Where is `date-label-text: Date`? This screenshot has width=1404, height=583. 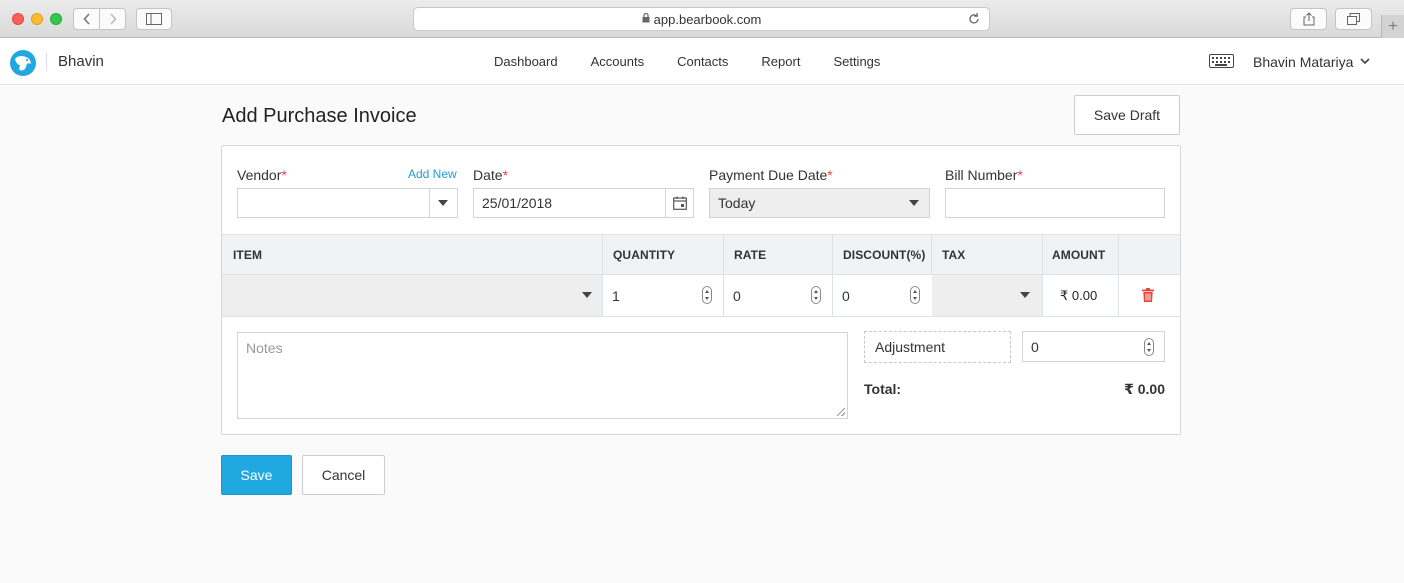
date-label-text: Date is located at coordinates (488, 175).